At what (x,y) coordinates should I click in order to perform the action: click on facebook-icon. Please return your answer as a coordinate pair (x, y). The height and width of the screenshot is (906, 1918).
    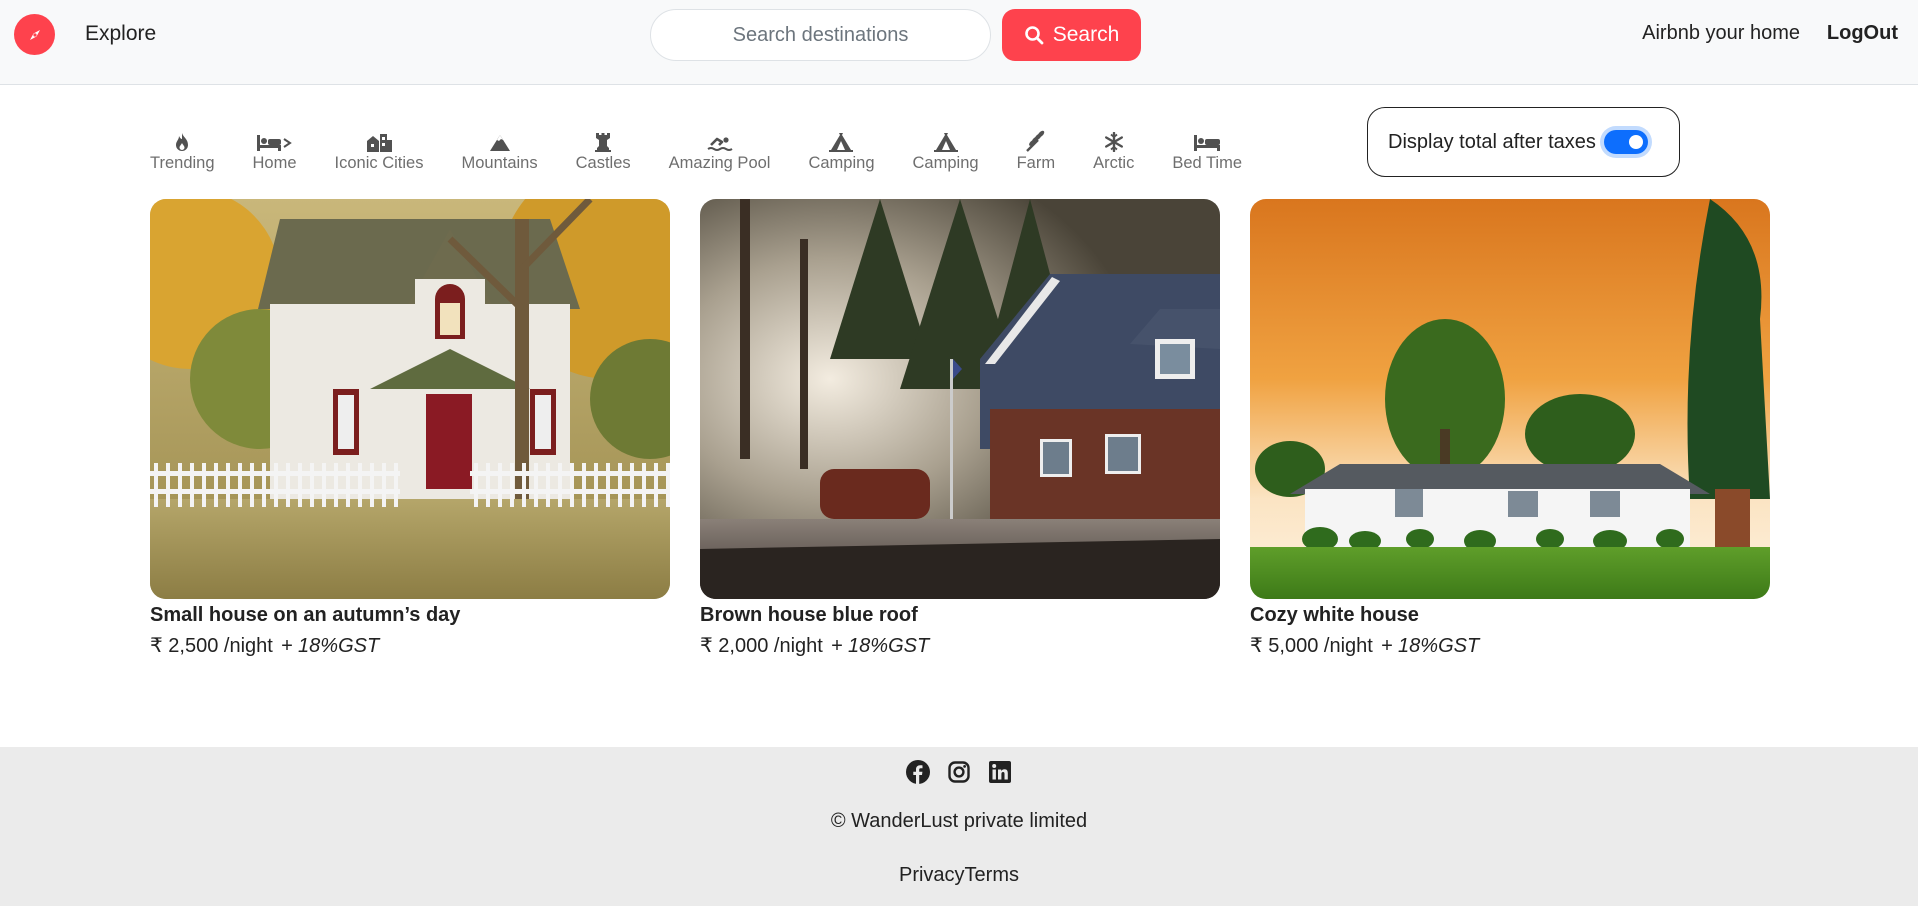
    Looking at the image, I should click on (918, 772).